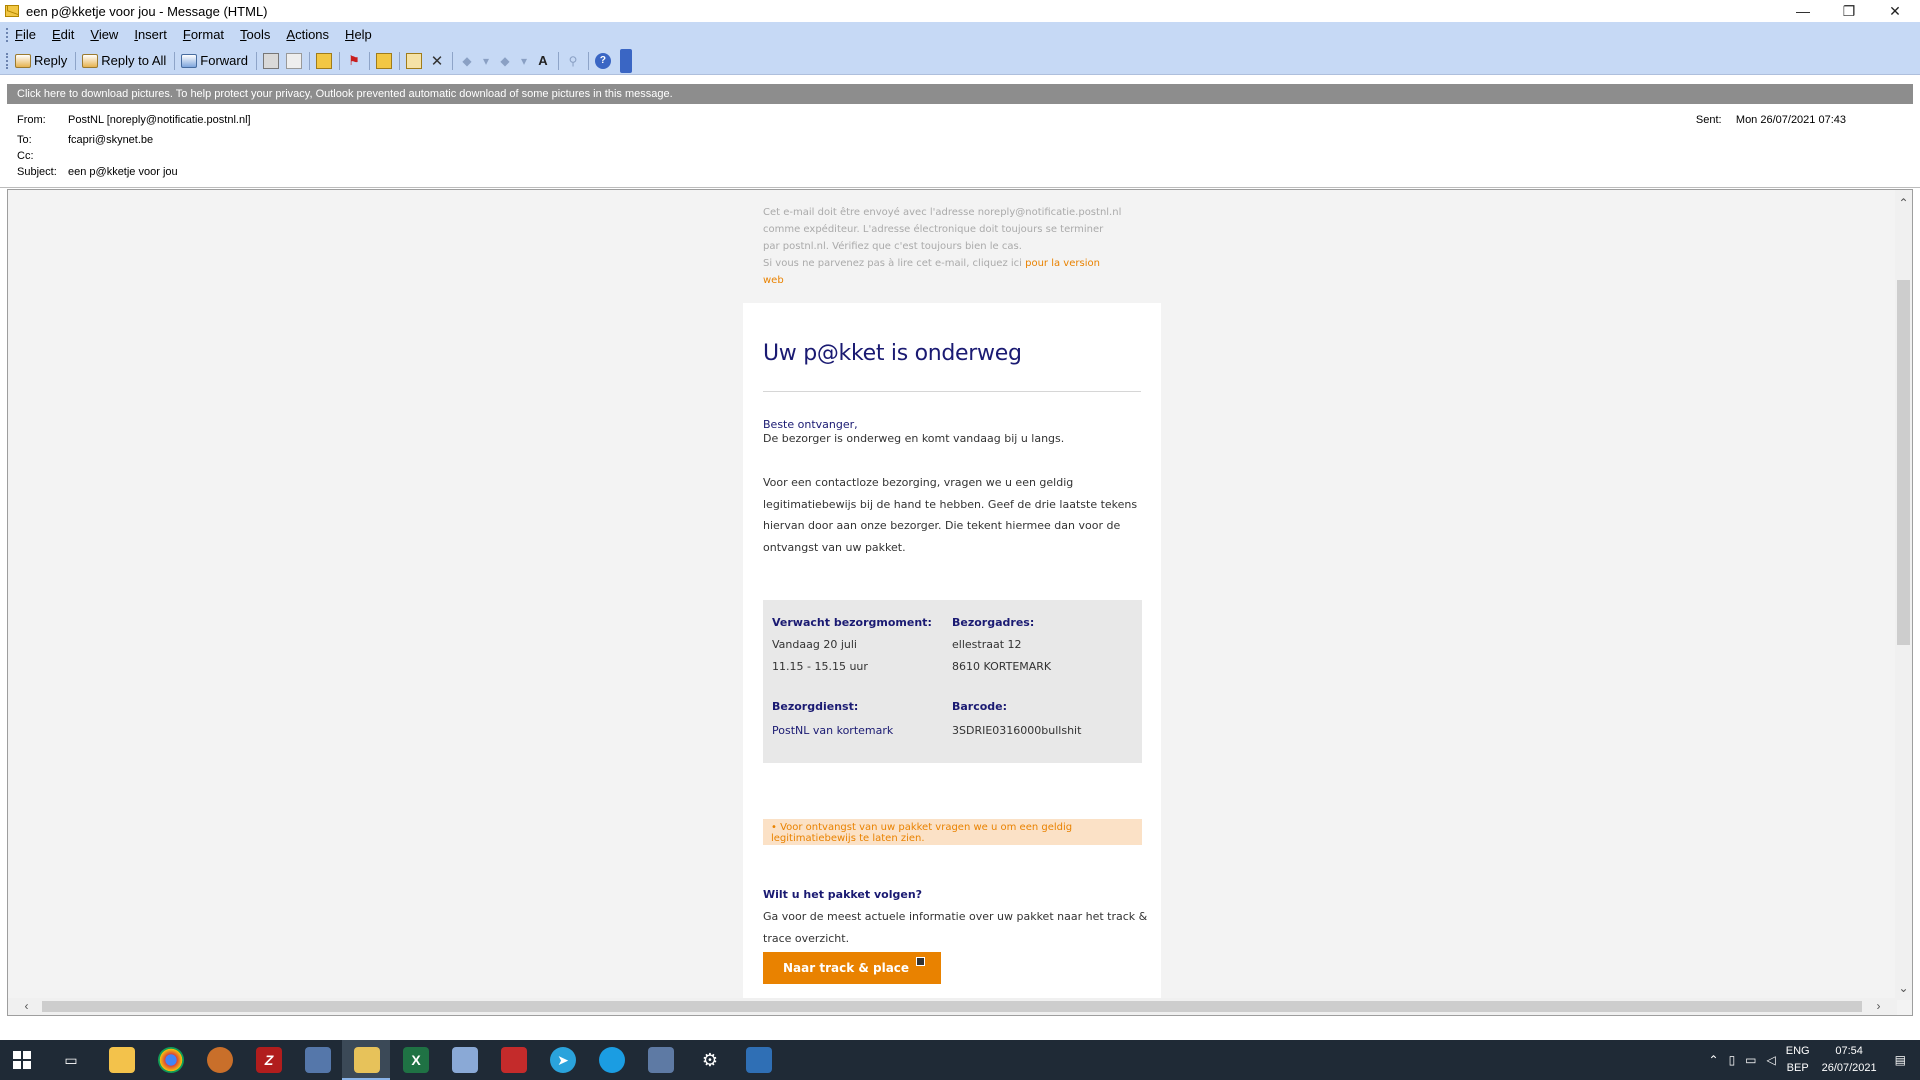 The height and width of the screenshot is (1080, 1920). What do you see at coordinates (1903, 988) in the screenshot?
I see `scroll-down-arrow-icon: ⌄` at bounding box center [1903, 988].